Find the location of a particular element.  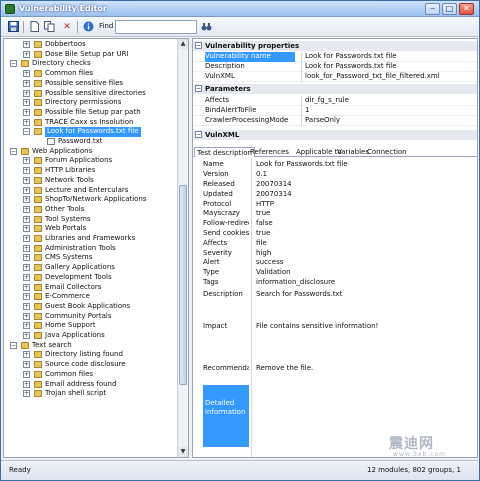

tree-group-item: + Dose Bile Setup par URI is located at coordinates (91, 55).